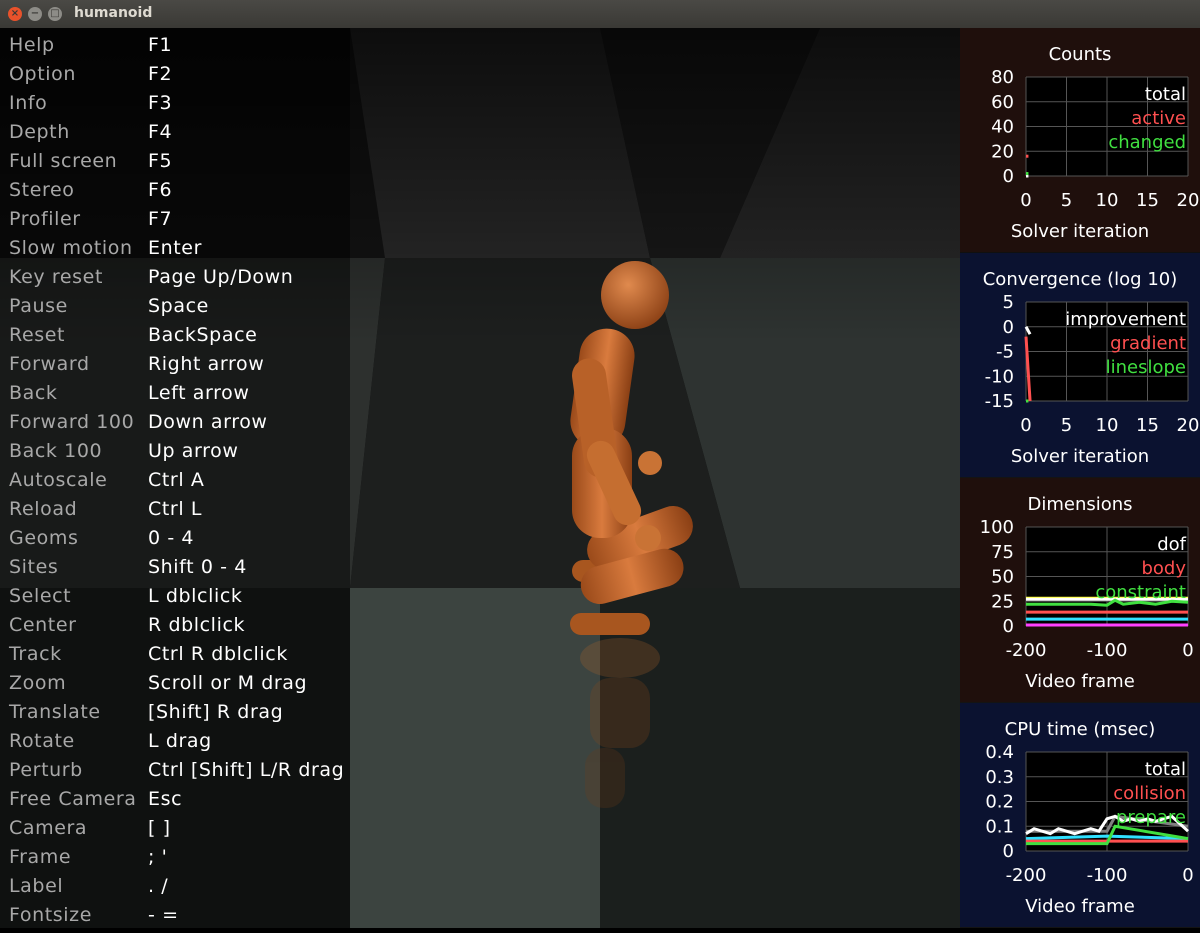  Describe the element at coordinates (218, 654) in the screenshot. I see `help-key-label: Ctrl R dblclick` at that location.